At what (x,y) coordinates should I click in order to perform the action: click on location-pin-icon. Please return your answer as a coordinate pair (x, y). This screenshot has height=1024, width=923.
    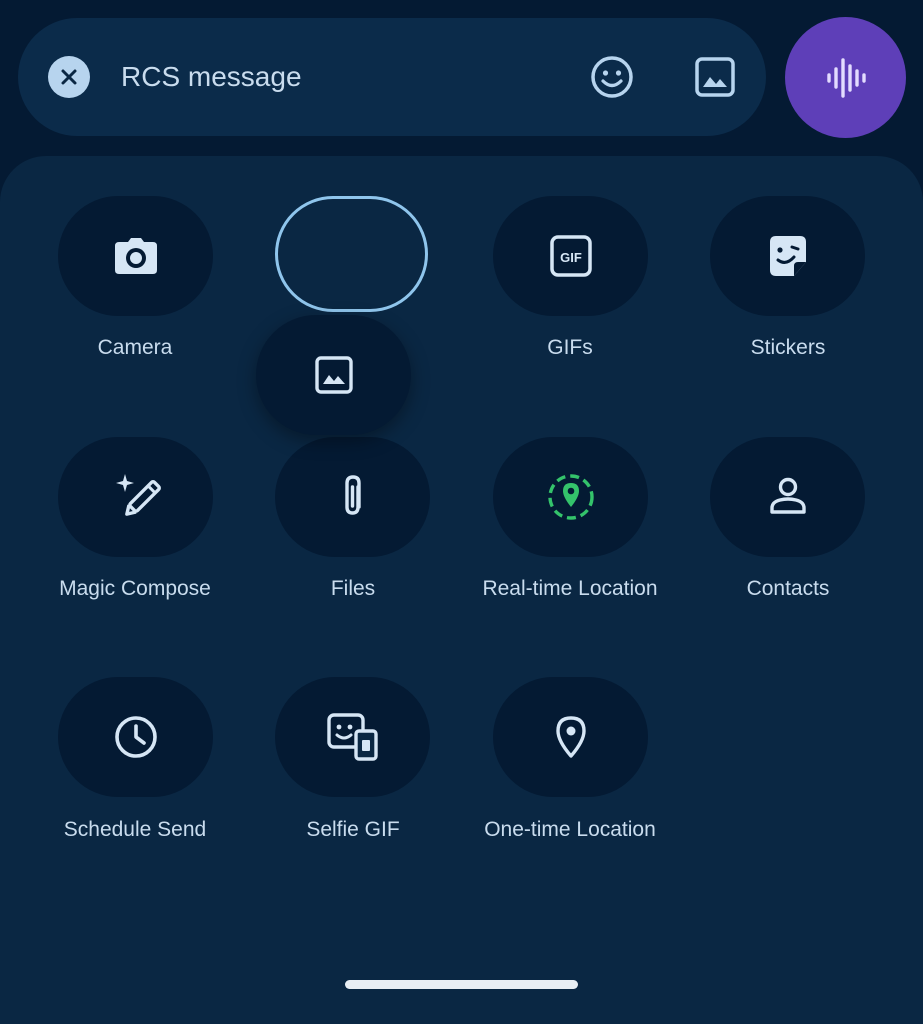
    Looking at the image, I should click on (571, 737).